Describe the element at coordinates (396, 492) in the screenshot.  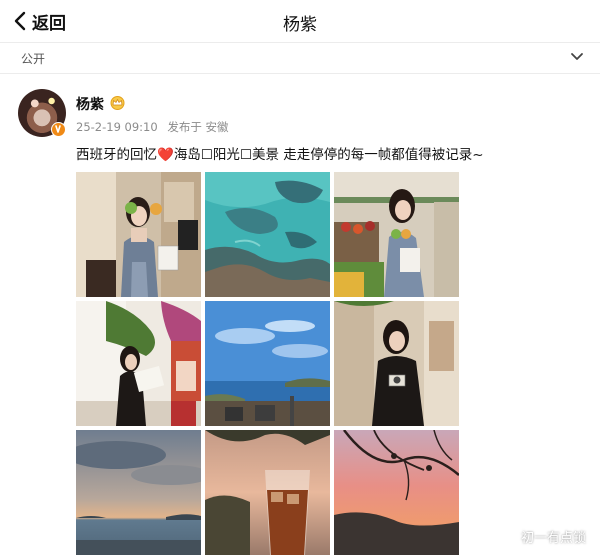
I see `sunset-through-branches-photo` at that location.